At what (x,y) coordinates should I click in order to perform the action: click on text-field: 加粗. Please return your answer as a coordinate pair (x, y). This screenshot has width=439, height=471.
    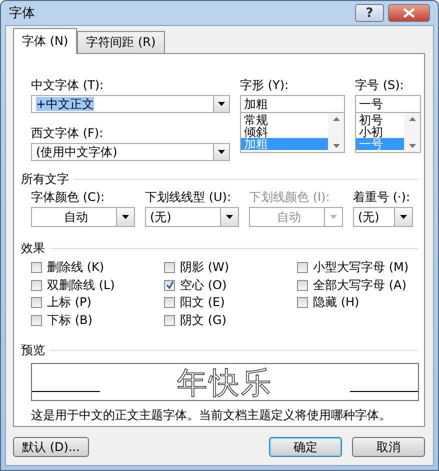
    Looking at the image, I should click on (292, 104).